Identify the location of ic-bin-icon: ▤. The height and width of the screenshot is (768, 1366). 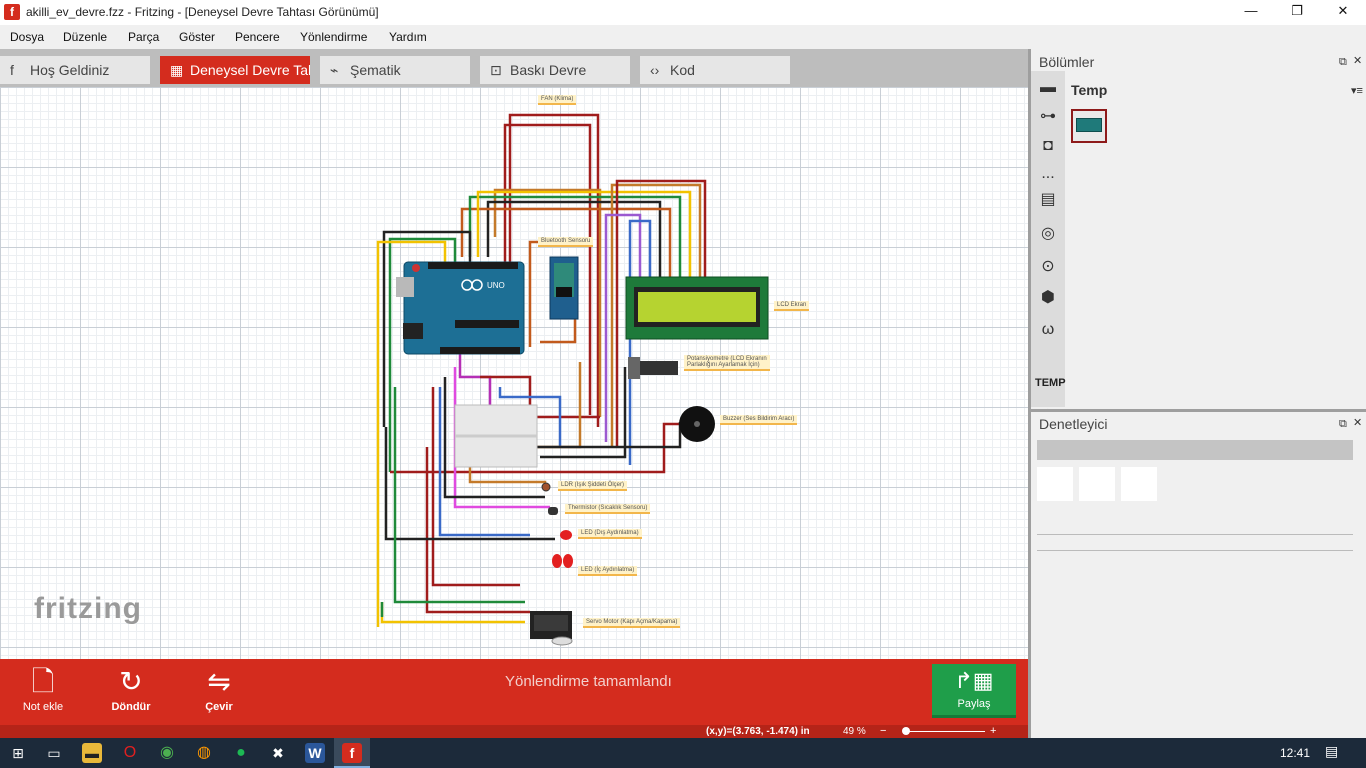
(1048, 200).